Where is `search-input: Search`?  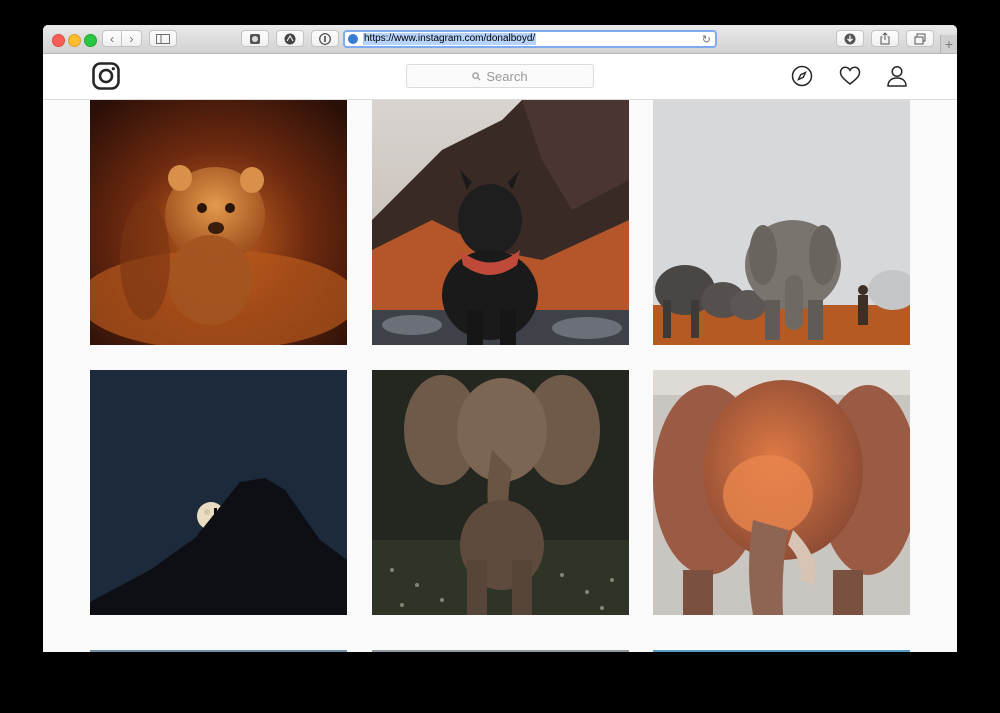 search-input: Search is located at coordinates (500, 76).